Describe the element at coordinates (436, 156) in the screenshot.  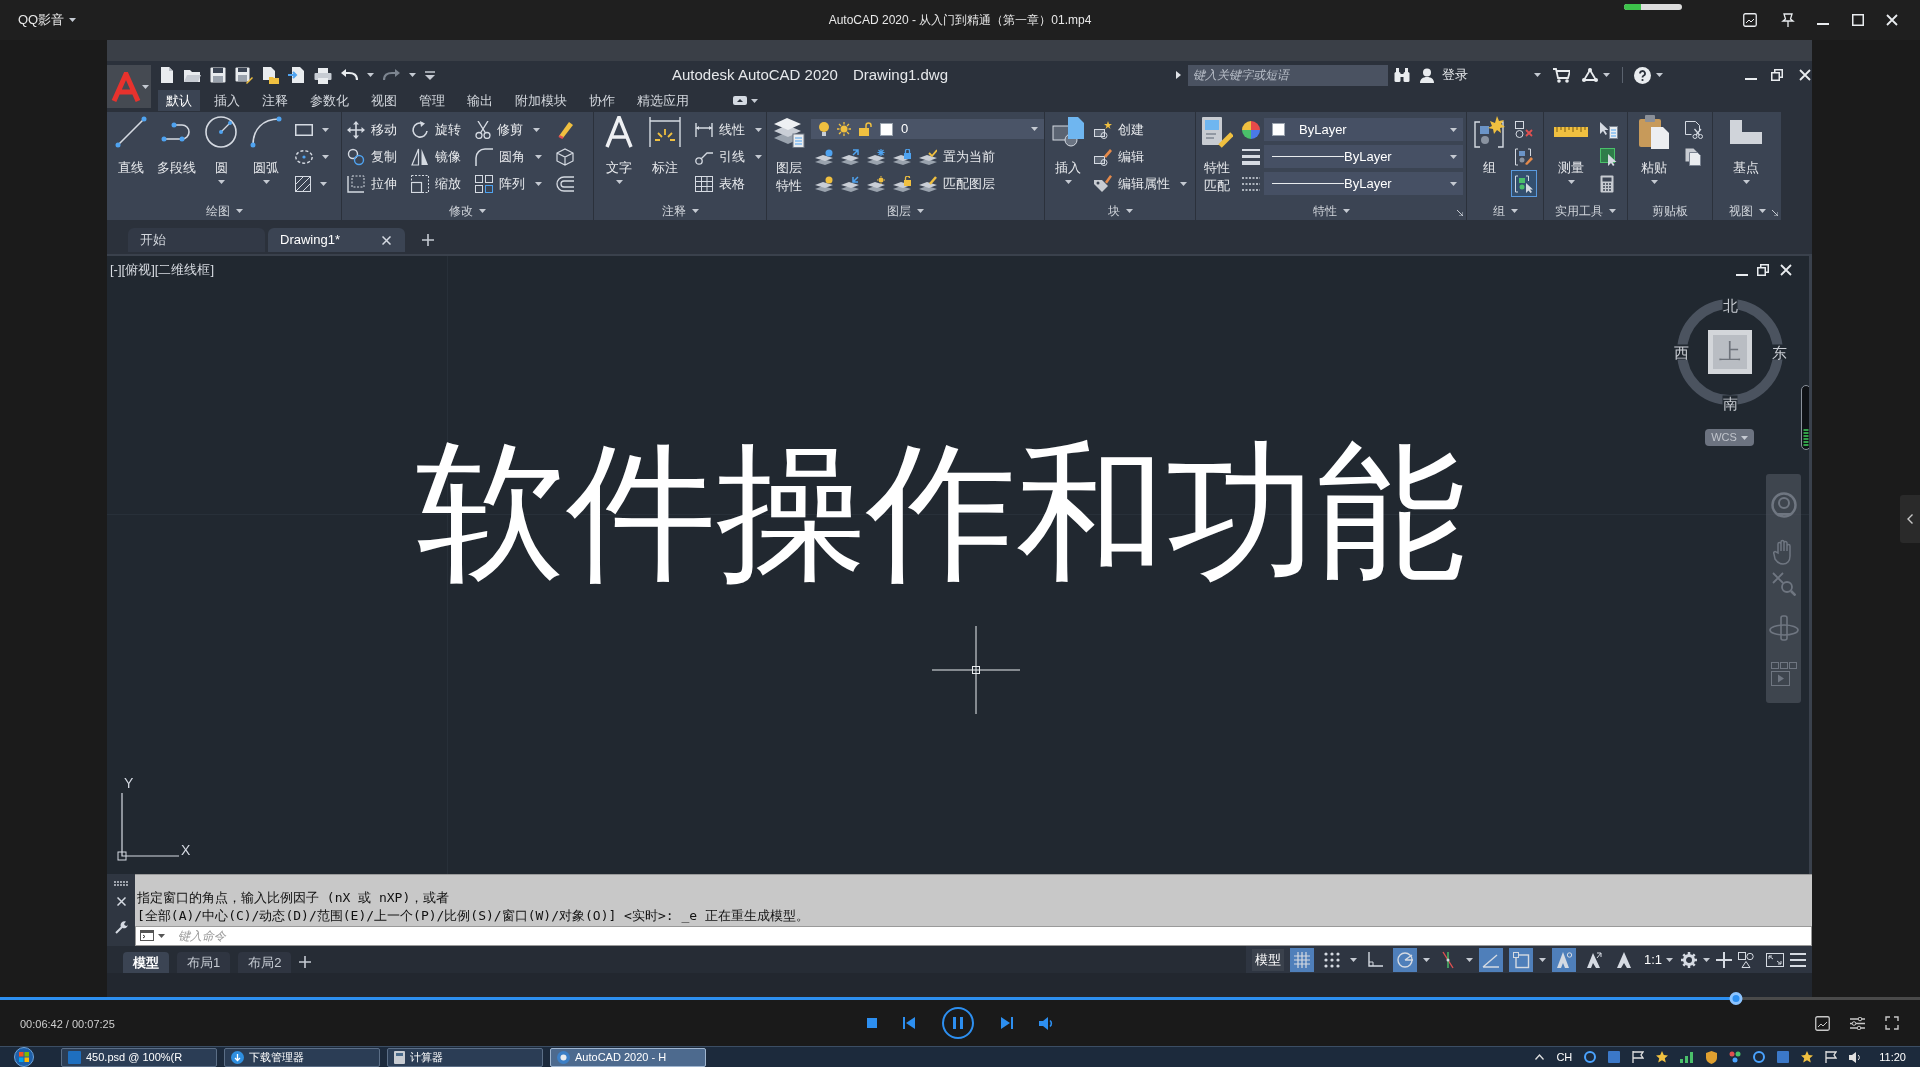
I see `ribbon-button: 镜像` at that location.